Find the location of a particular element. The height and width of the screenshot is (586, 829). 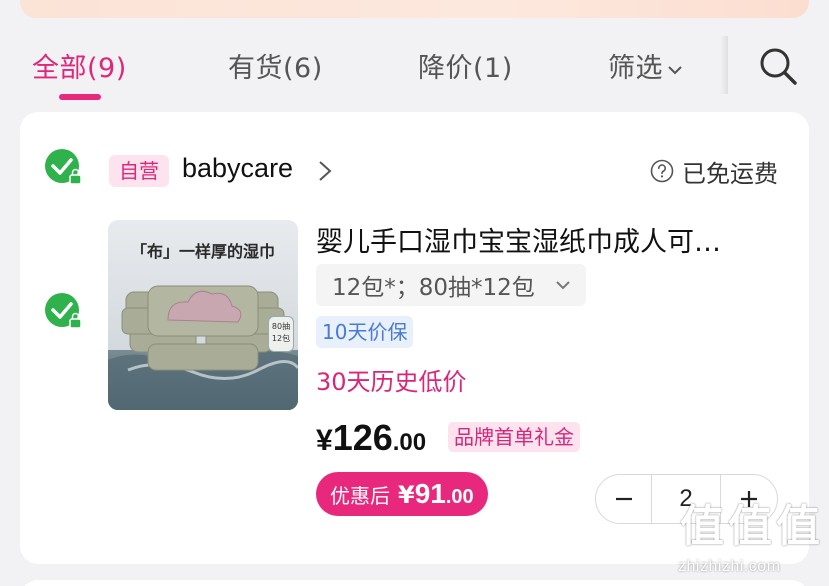

product-image-badge-line2: 12包 is located at coordinates (281, 338).